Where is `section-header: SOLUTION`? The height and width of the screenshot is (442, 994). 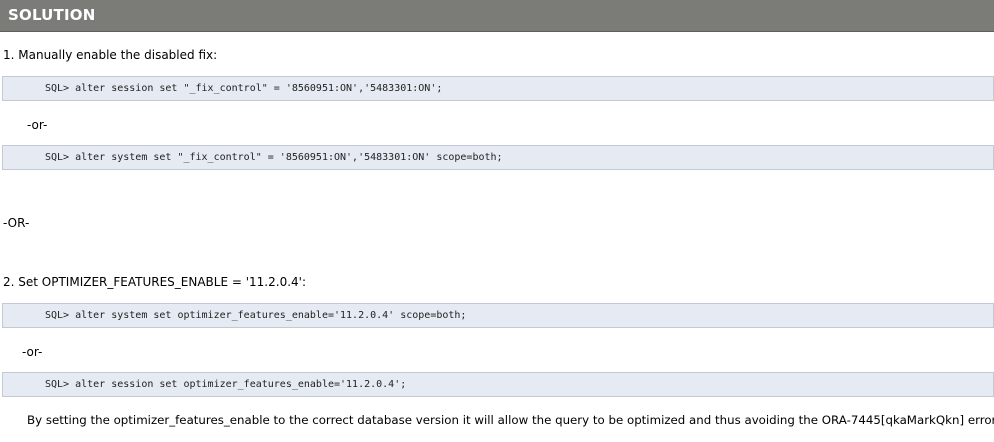 section-header: SOLUTION is located at coordinates (497, 16).